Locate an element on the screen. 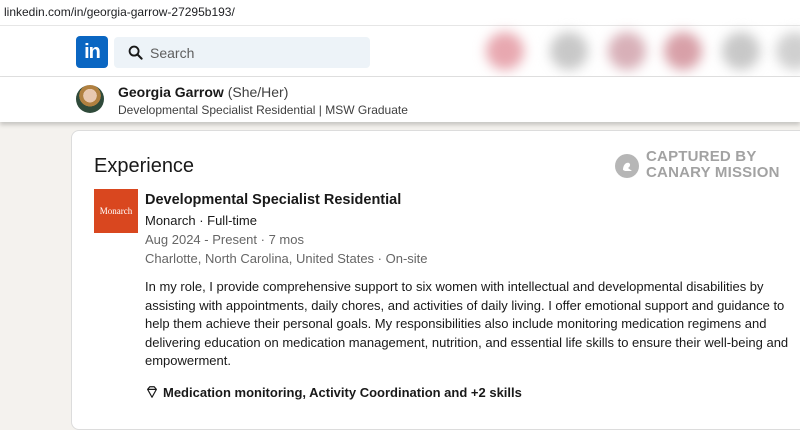 This screenshot has width=800, height=430. profile-name-line: Georgia Garrow (She/Her) is located at coordinates (203, 92).